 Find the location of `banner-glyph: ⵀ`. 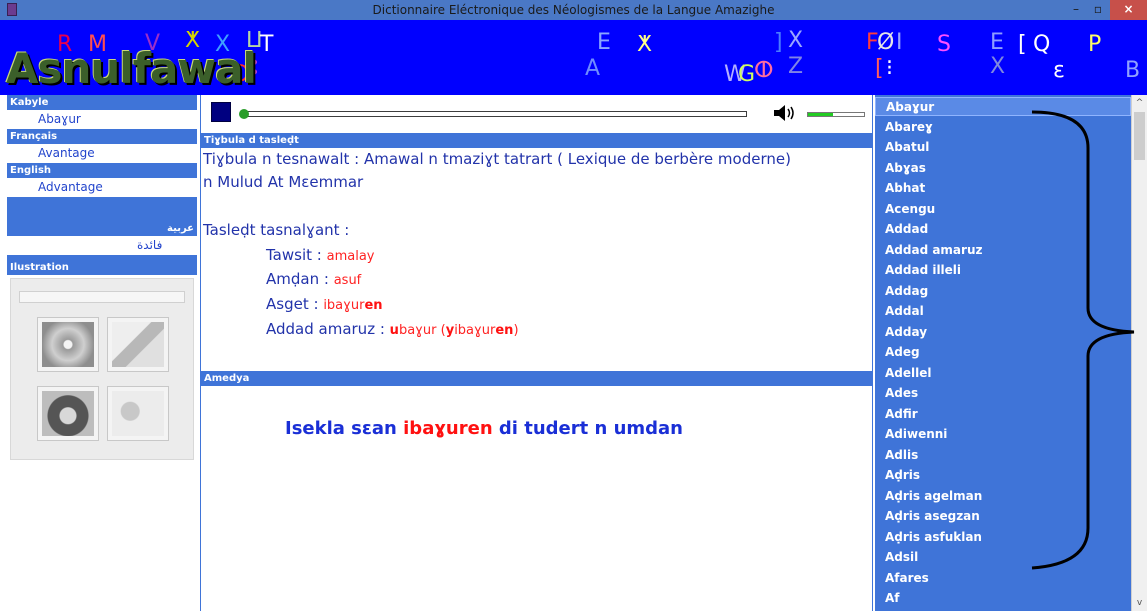

banner-glyph: ⵀ is located at coordinates (764, 70).